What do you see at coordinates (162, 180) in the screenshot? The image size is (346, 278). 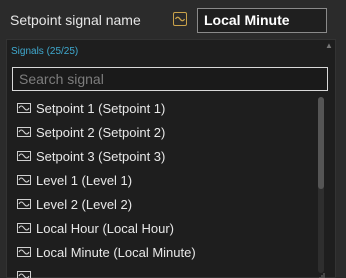 I see `list-item: Level 1 (Level 1)` at bounding box center [162, 180].